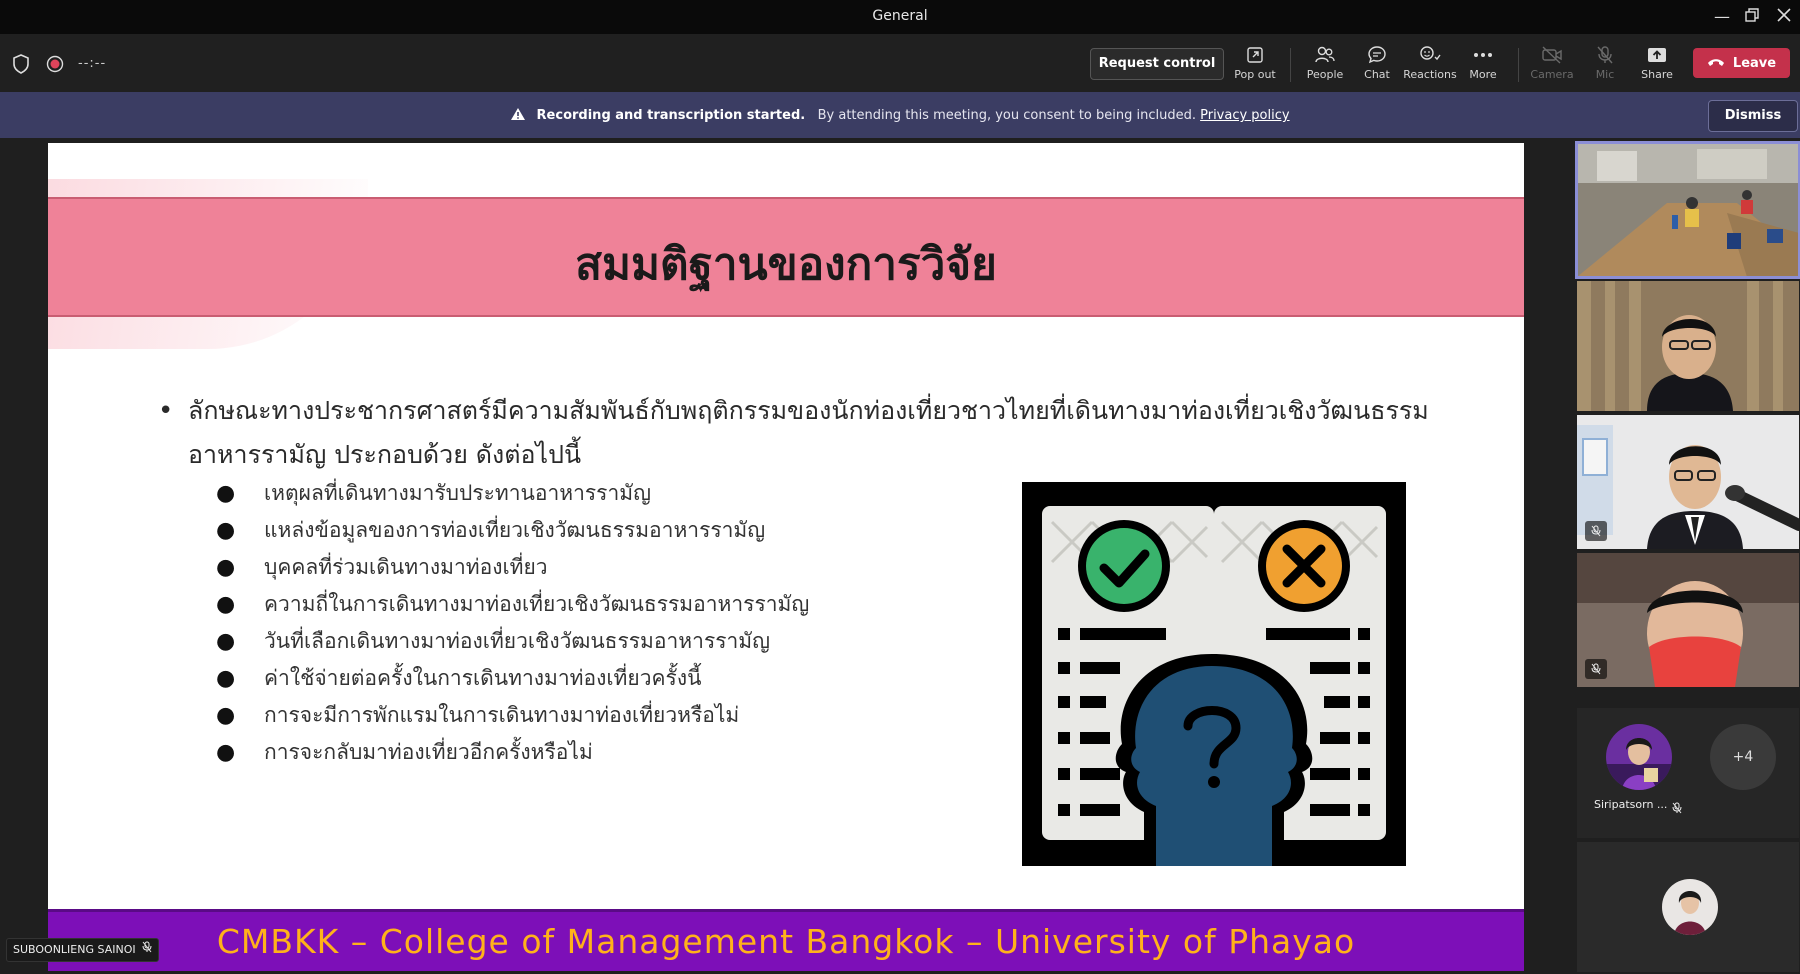  I want to click on hypothesis-illustration, so click(1214, 674).